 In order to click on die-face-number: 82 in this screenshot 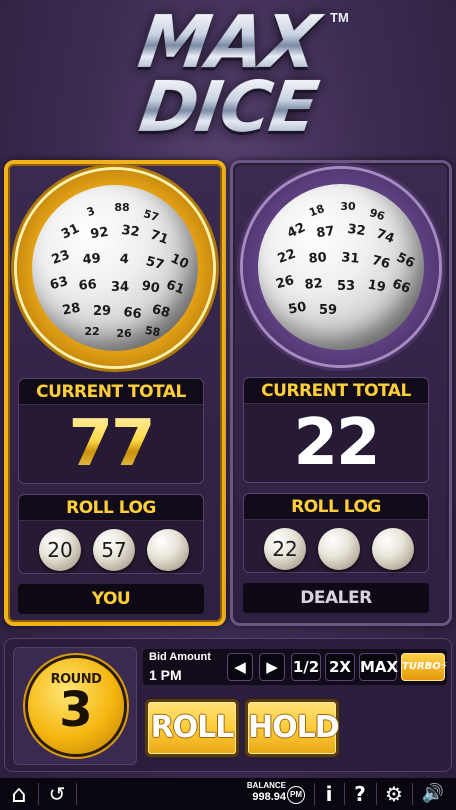, I will do `click(313, 284)`.